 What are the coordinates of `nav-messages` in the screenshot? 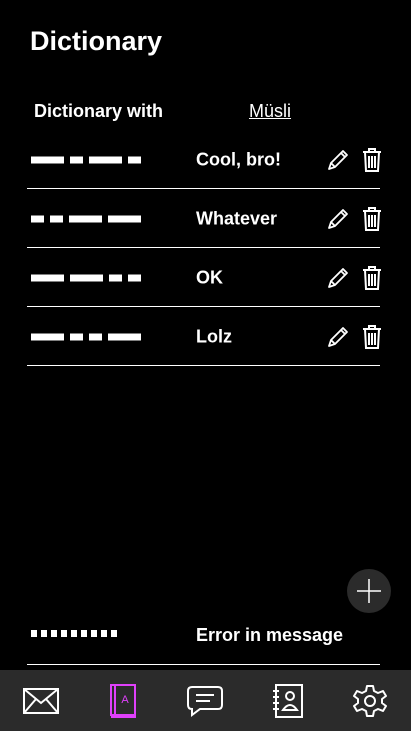 It's located at (41, 701).